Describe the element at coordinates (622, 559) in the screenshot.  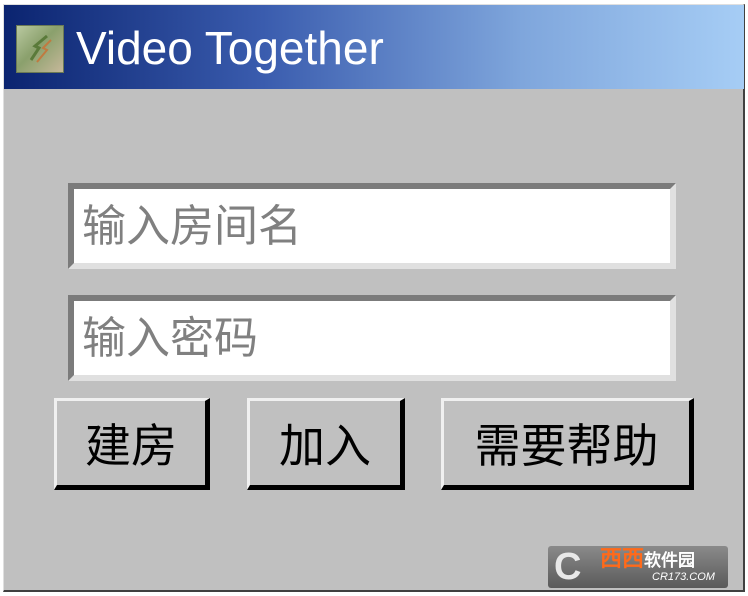
I see `watermark-brand: 西西` at that location.